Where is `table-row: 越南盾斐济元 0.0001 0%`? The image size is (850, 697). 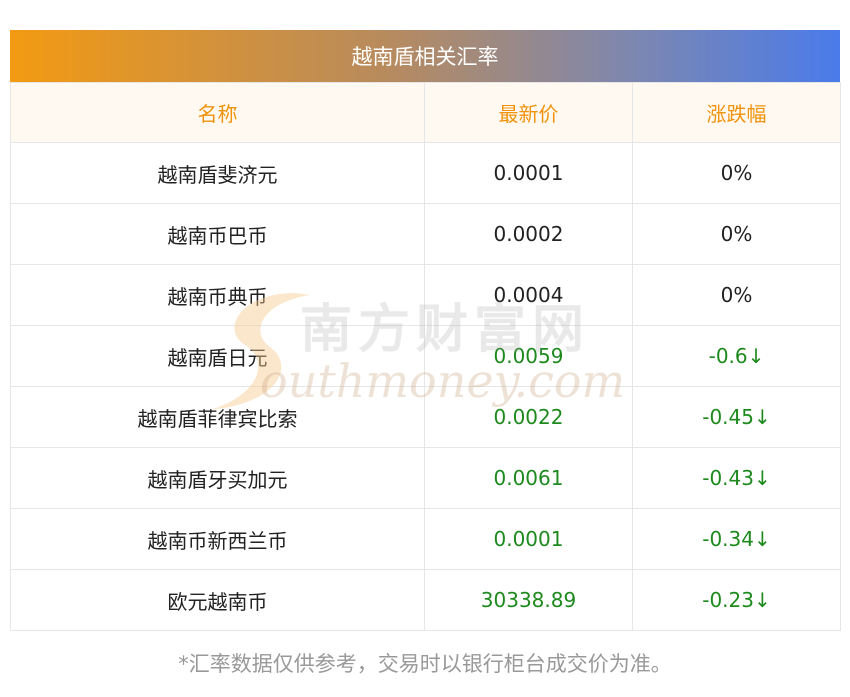
table-row: 越南盾斐济元 0.0001 0% is located at coordinates (425, 173).